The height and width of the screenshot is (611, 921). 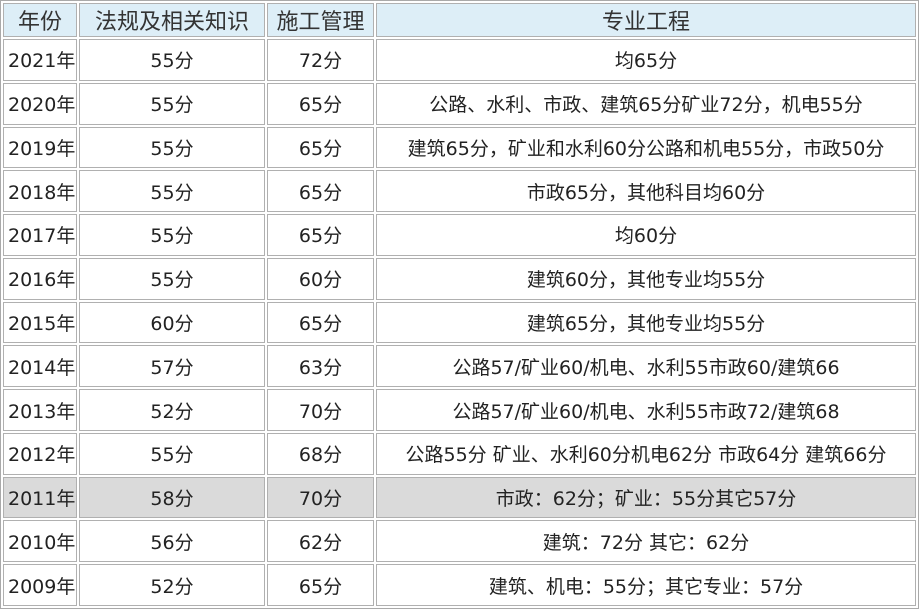 I want to click on cell-year: 2019年, so click(x=40, y=147).